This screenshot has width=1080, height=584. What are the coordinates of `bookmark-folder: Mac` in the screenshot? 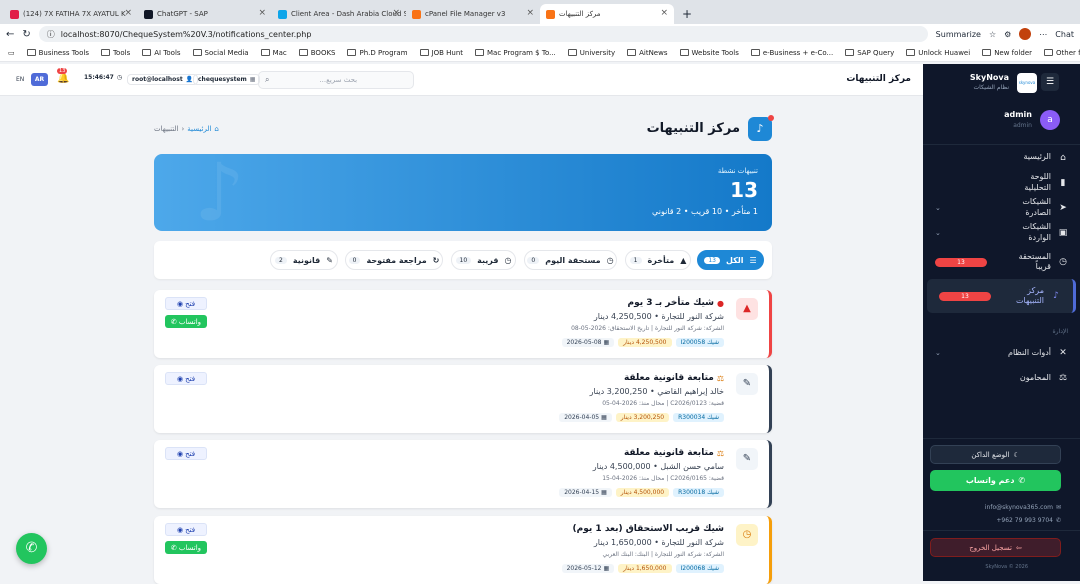 It's located at (273, 53).